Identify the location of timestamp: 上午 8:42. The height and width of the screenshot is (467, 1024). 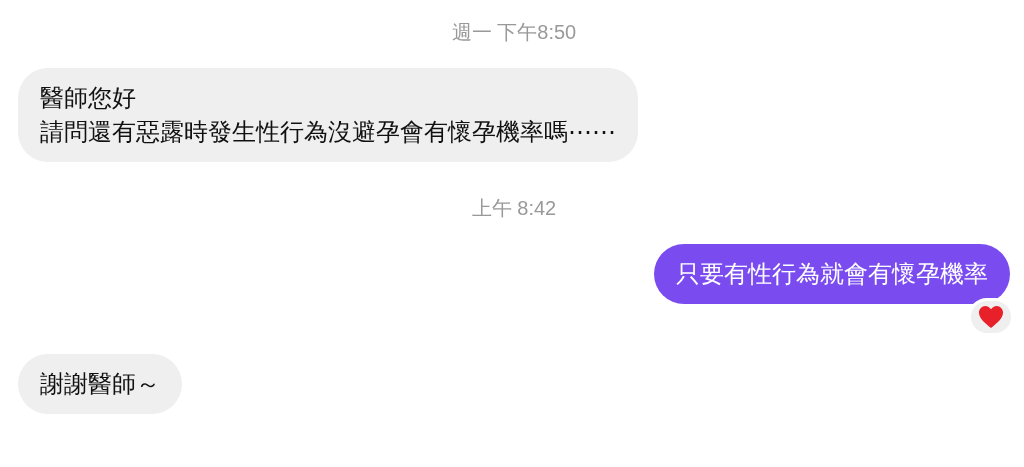
(514, 208).